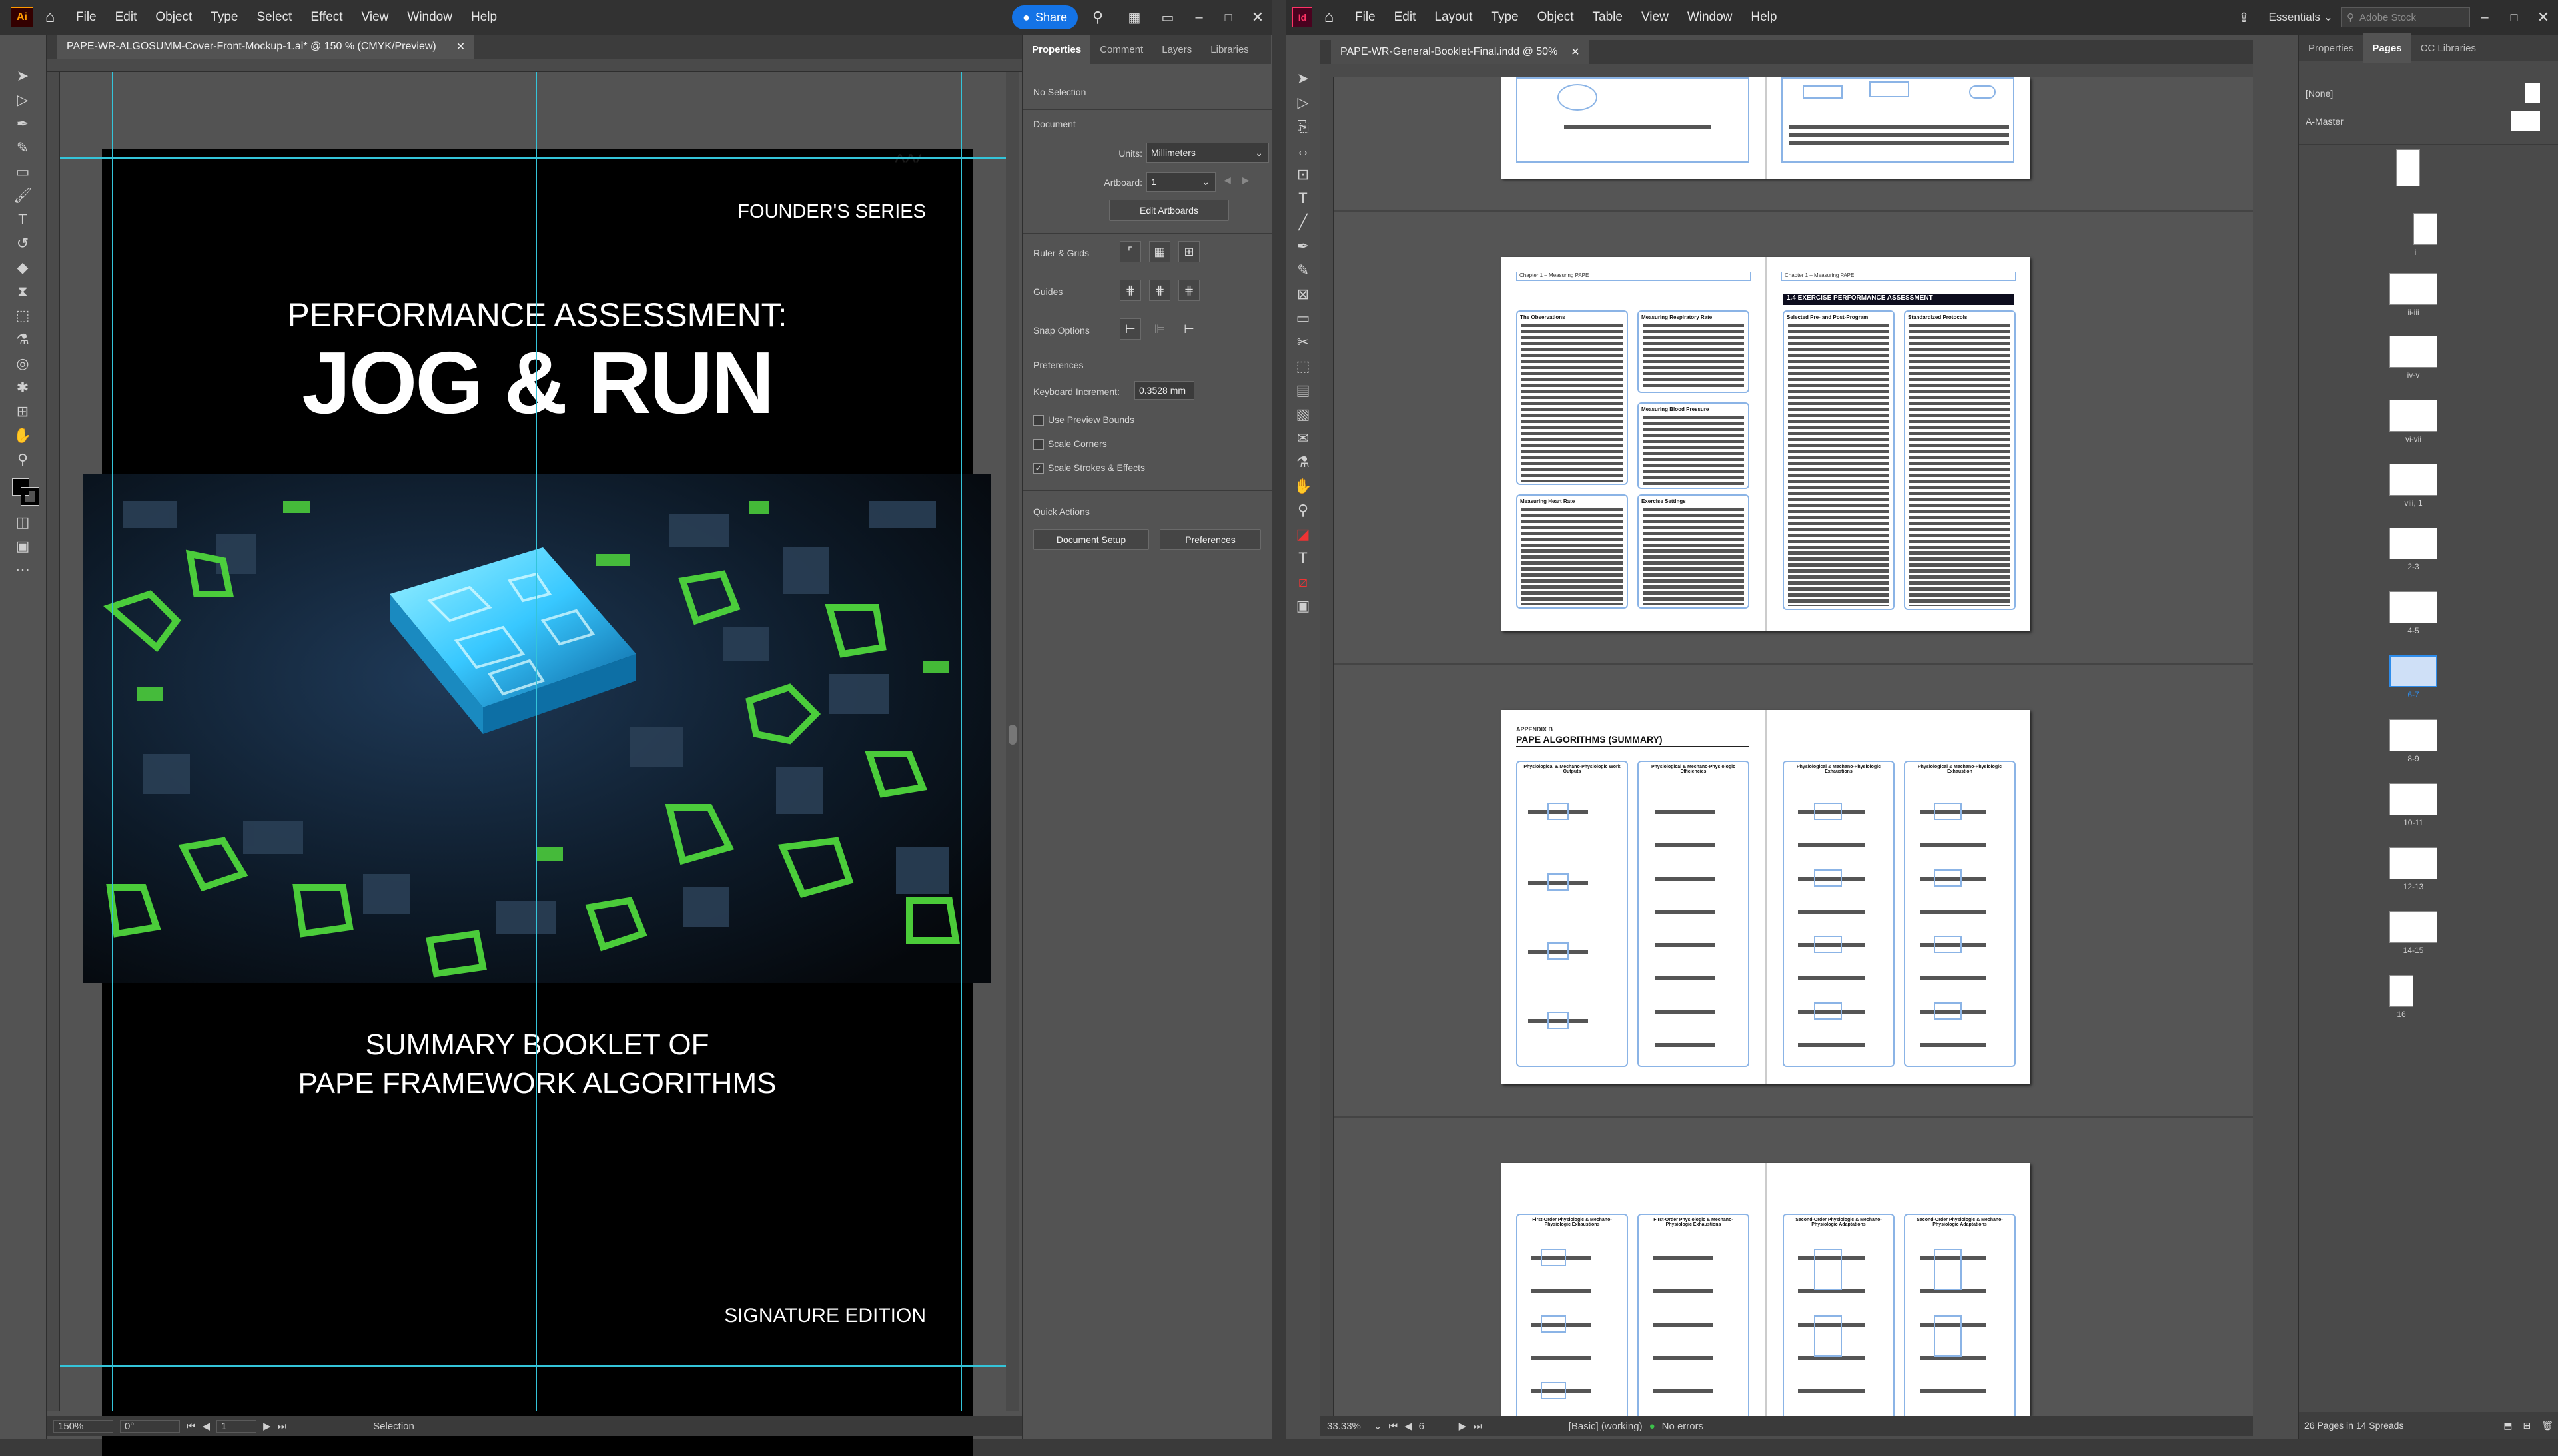 Image resolution: width=2558 pixels, height=1456 pixels. What do you see at coordinates (2527, 1425) in the screenshot?
I see `new-page-icon: ⊞` at bounding box center [2527, 1425].